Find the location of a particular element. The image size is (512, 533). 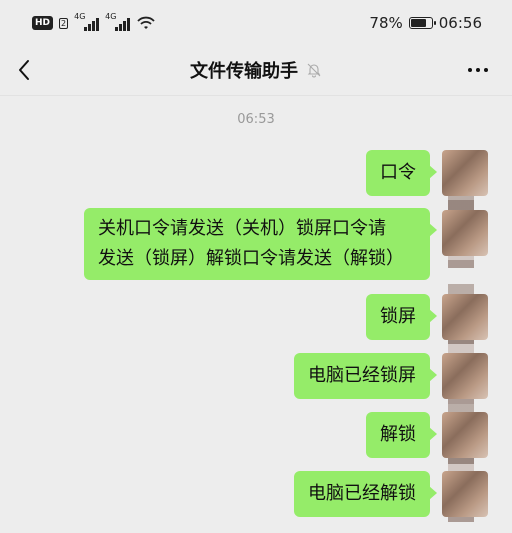

signal-network-label-2: 4G is located at coordinates (111, 16).